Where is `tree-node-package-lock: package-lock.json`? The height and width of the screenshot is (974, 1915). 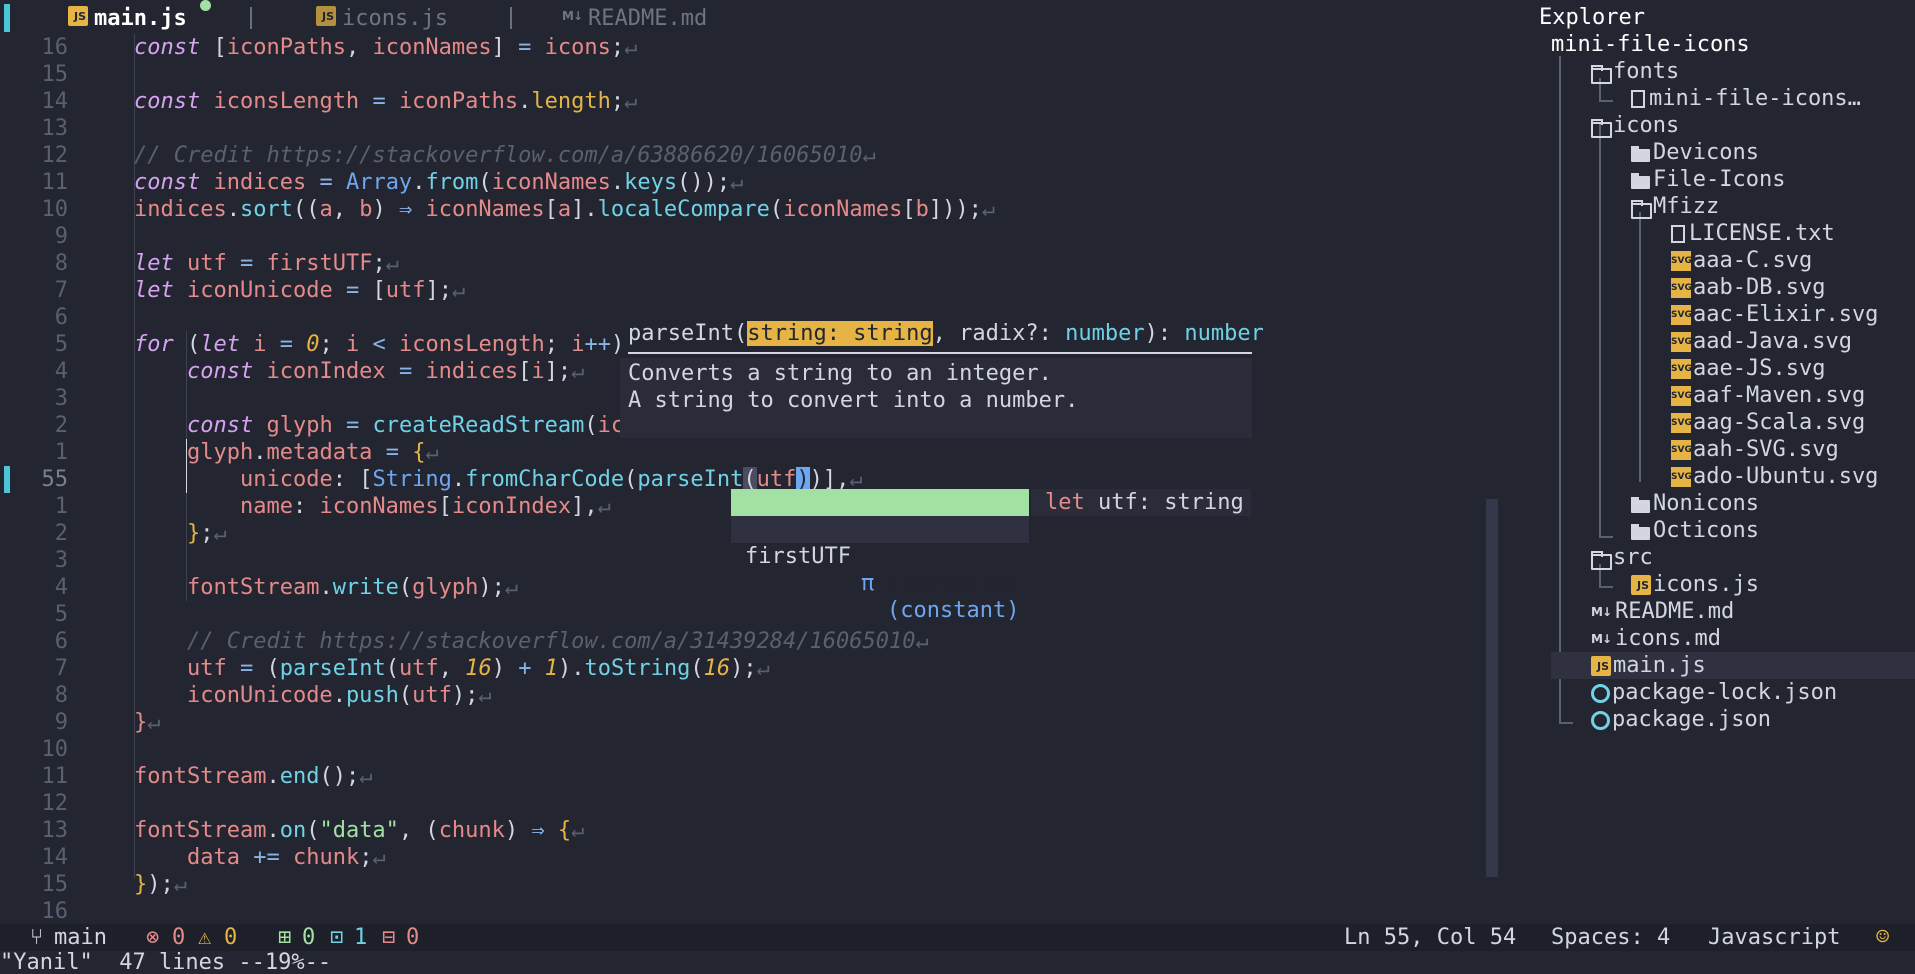 tree-node-package-lock: package-lock.json is located at coordinates (1714, 692).